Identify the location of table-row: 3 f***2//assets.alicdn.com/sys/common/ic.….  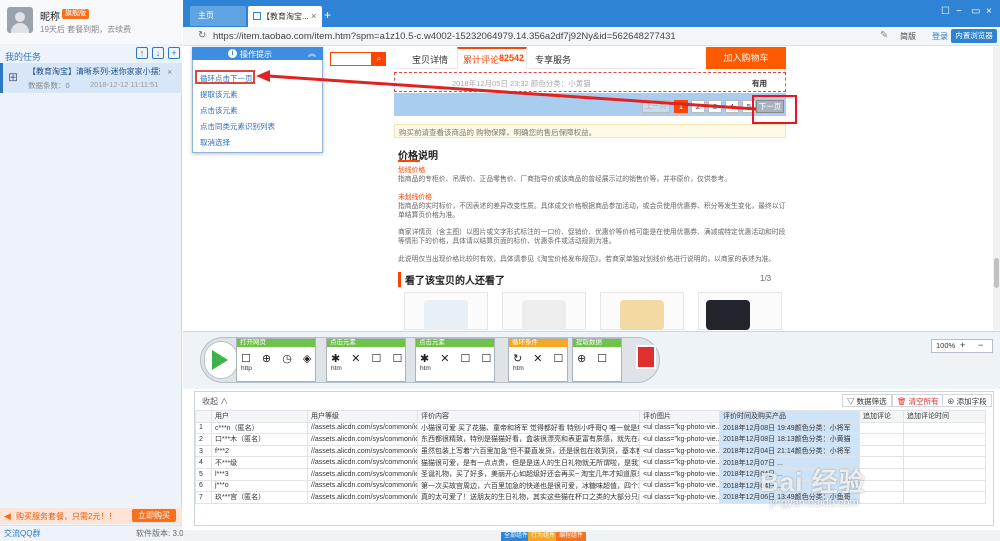
(590, 451).